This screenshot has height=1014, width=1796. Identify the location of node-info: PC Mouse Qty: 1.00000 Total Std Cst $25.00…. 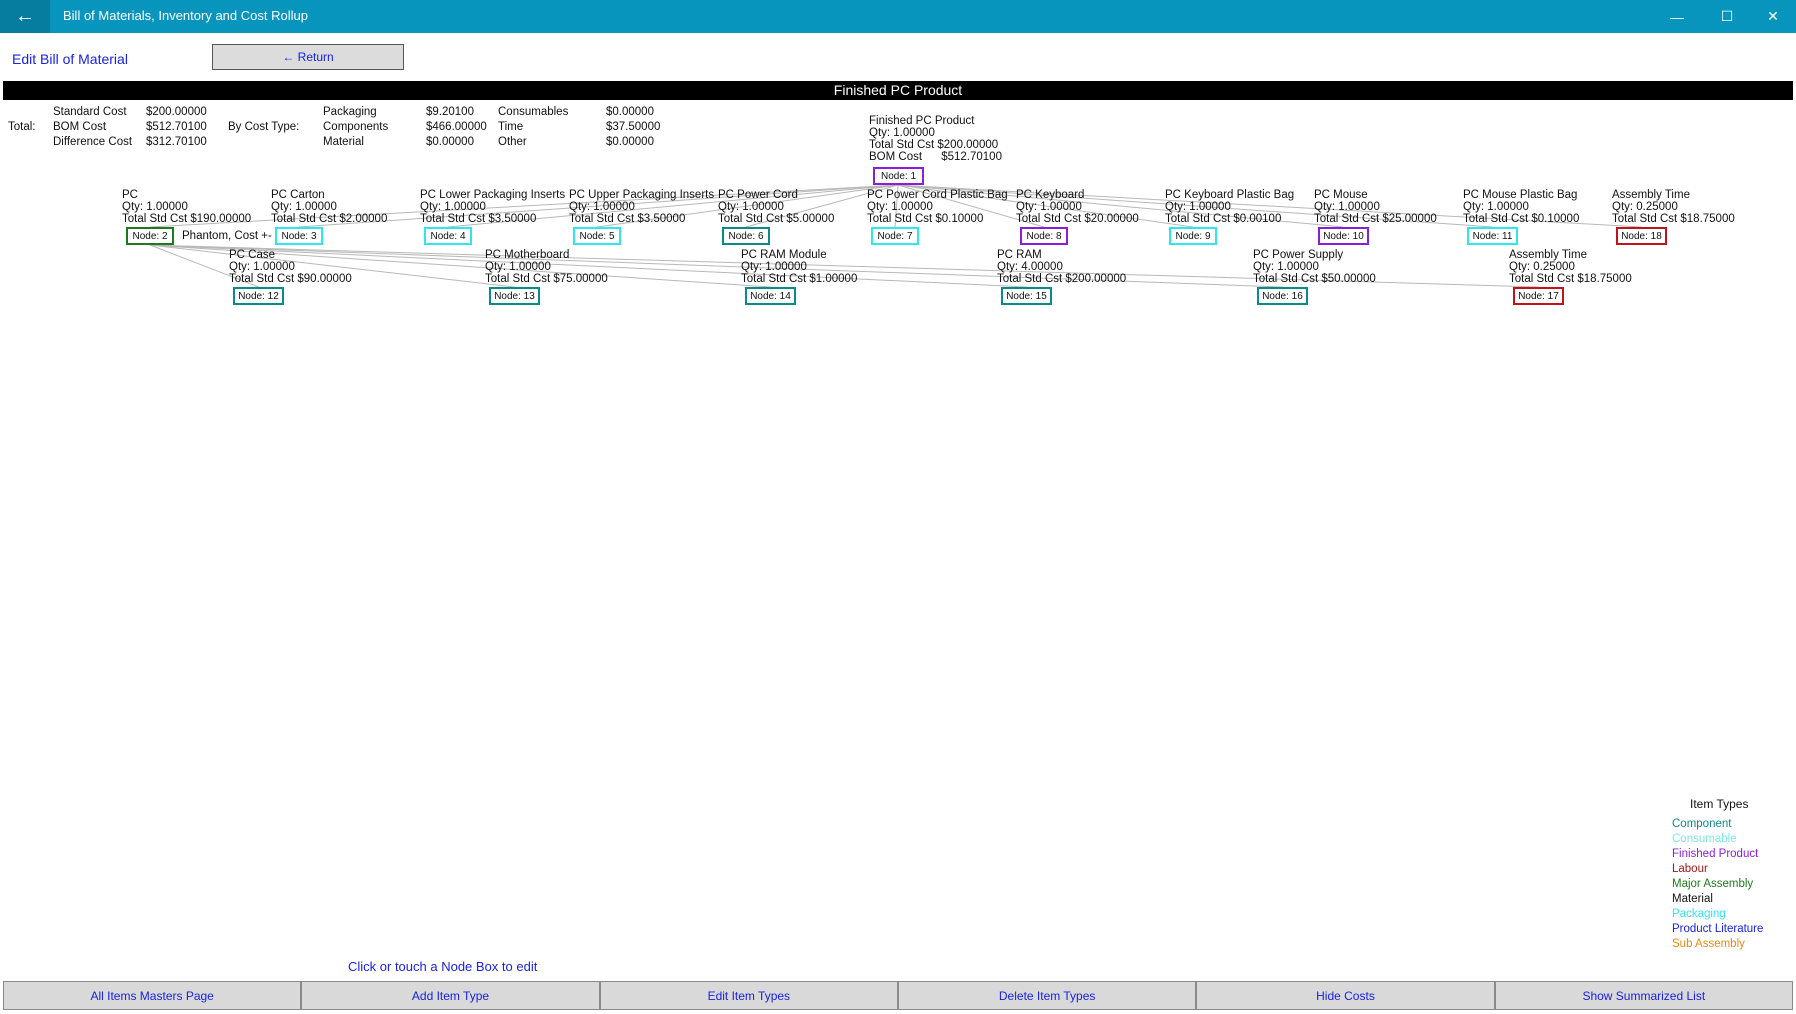
(1375, 207).